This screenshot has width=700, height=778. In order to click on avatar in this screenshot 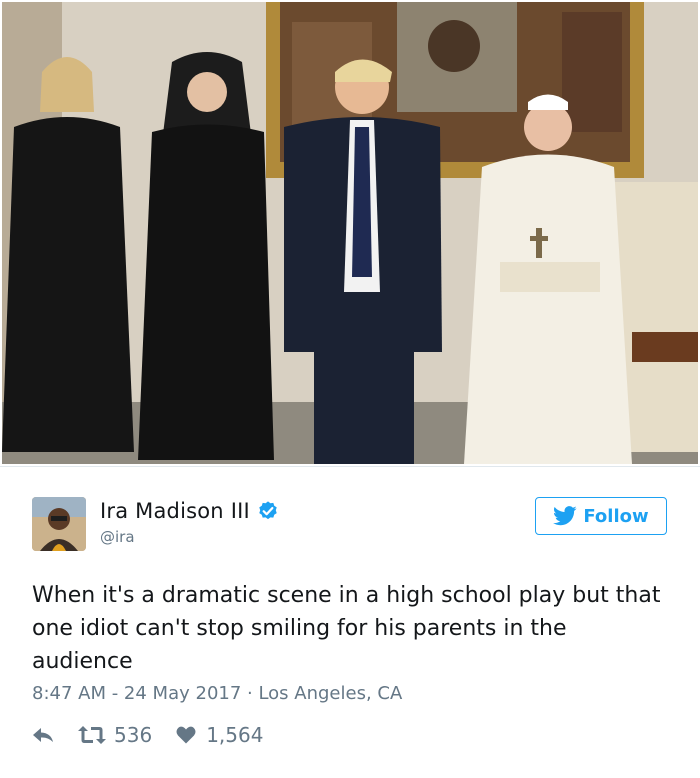, I will do `click(59, 524)`.